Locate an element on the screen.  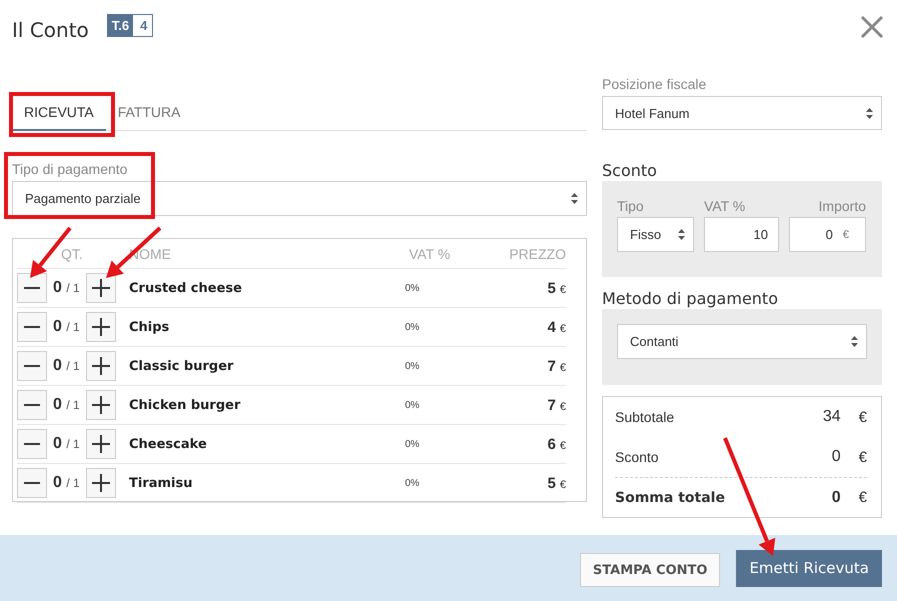
item-name: Chicken burger is located at coordinates (185, 405).